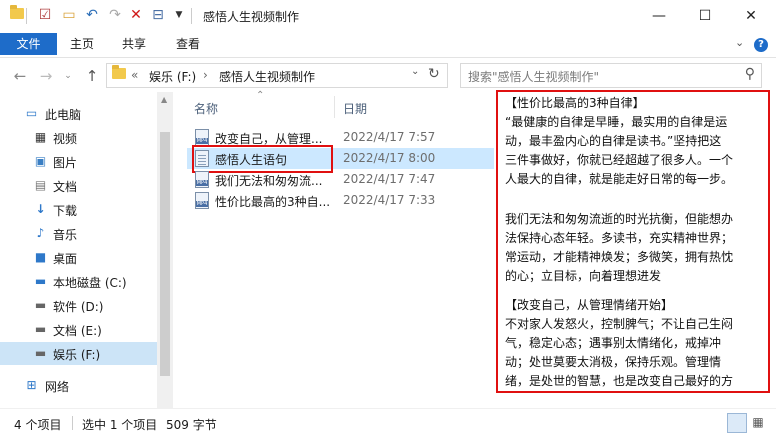  I want to click on forward-arrow-icon: →, so click(46, 76).